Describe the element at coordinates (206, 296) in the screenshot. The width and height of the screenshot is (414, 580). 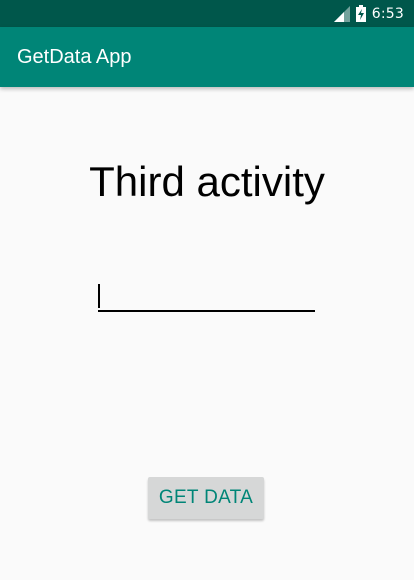
I see `data-input-field` at that location.